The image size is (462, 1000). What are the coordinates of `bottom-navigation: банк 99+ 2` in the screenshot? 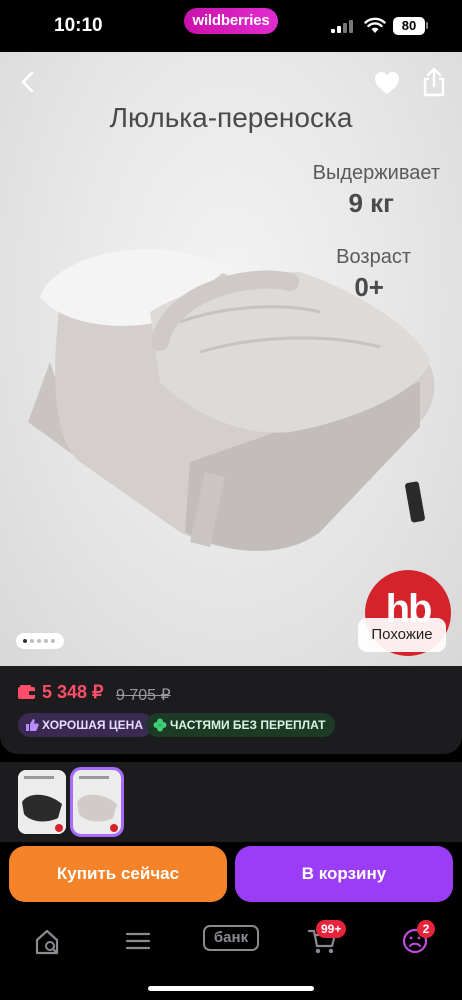 It's located at (231, 954).